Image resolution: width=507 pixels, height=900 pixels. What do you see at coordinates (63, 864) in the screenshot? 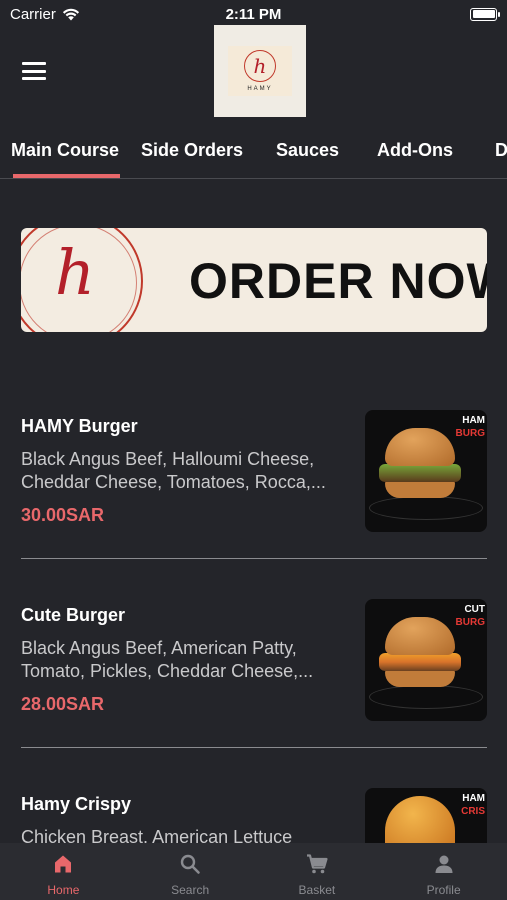
I see `home-icon` at bounding box center [63, 864].